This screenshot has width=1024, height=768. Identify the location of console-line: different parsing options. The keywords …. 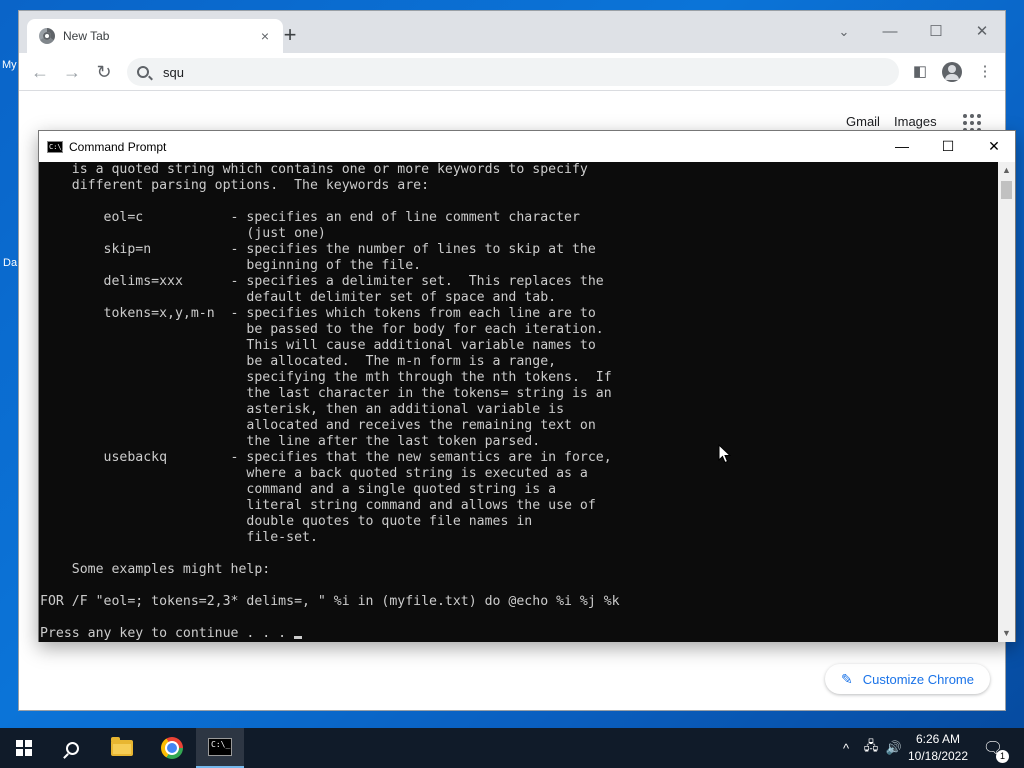
(235, 185).